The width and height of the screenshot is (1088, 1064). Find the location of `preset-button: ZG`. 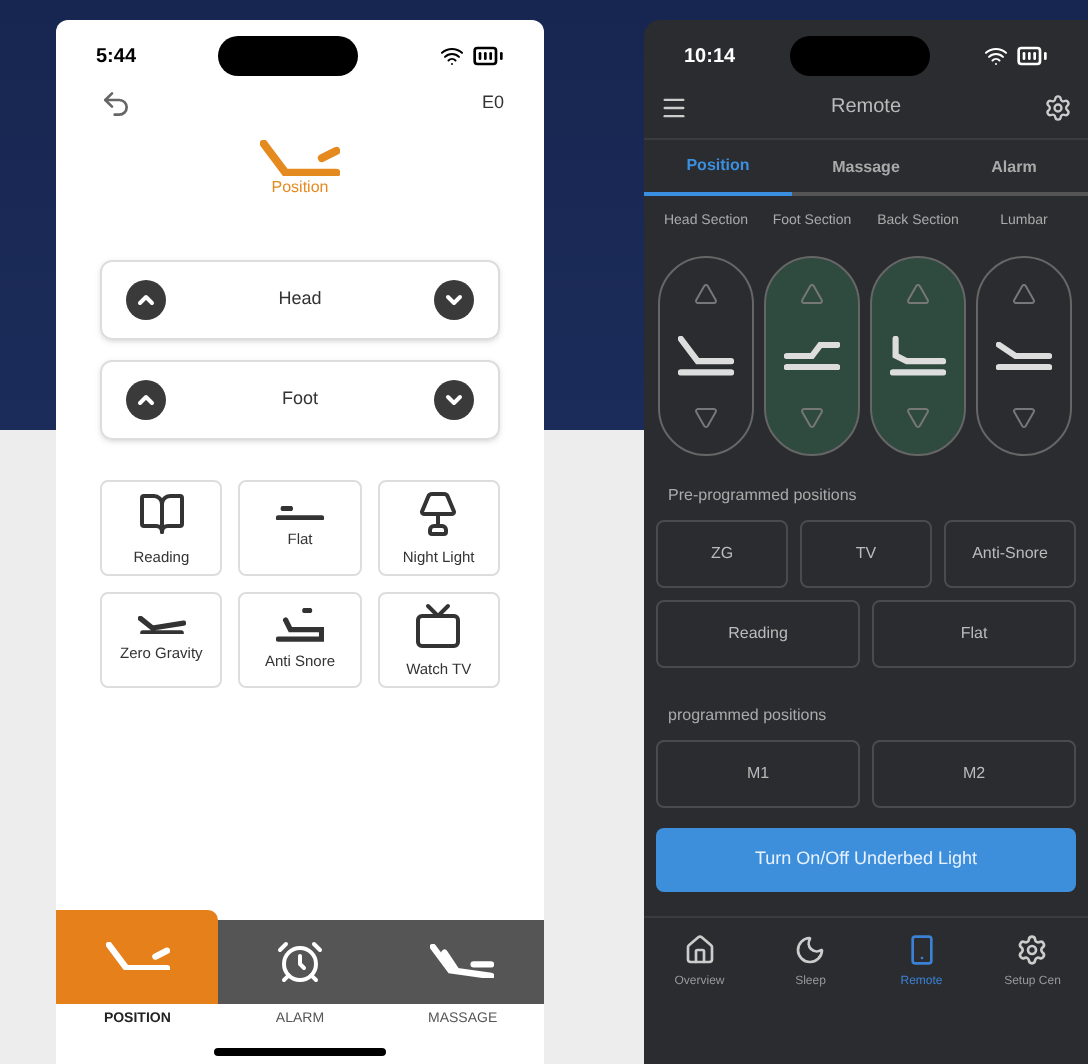

preset-button: ZG is located at coordinates (722, 554).